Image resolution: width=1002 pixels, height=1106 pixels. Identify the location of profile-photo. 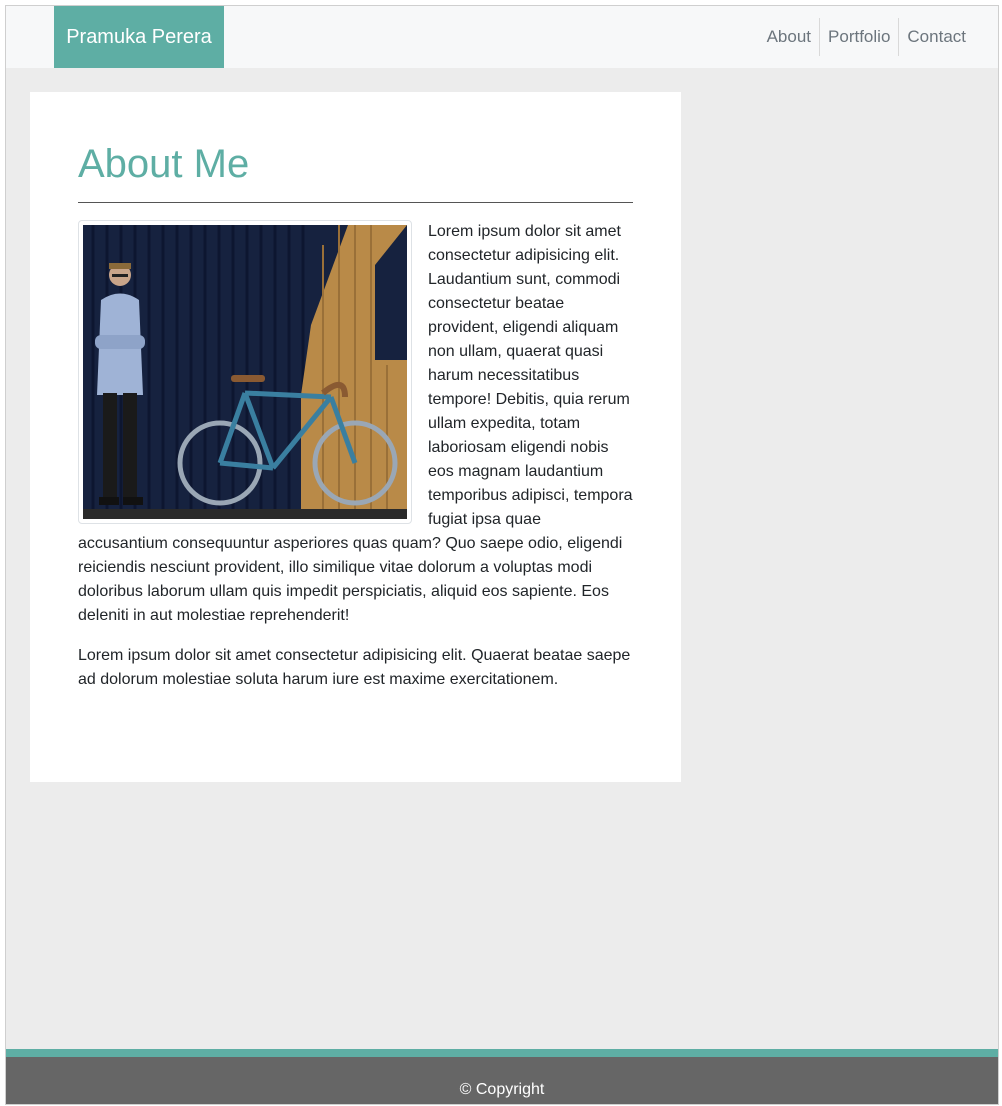
(245, 372).